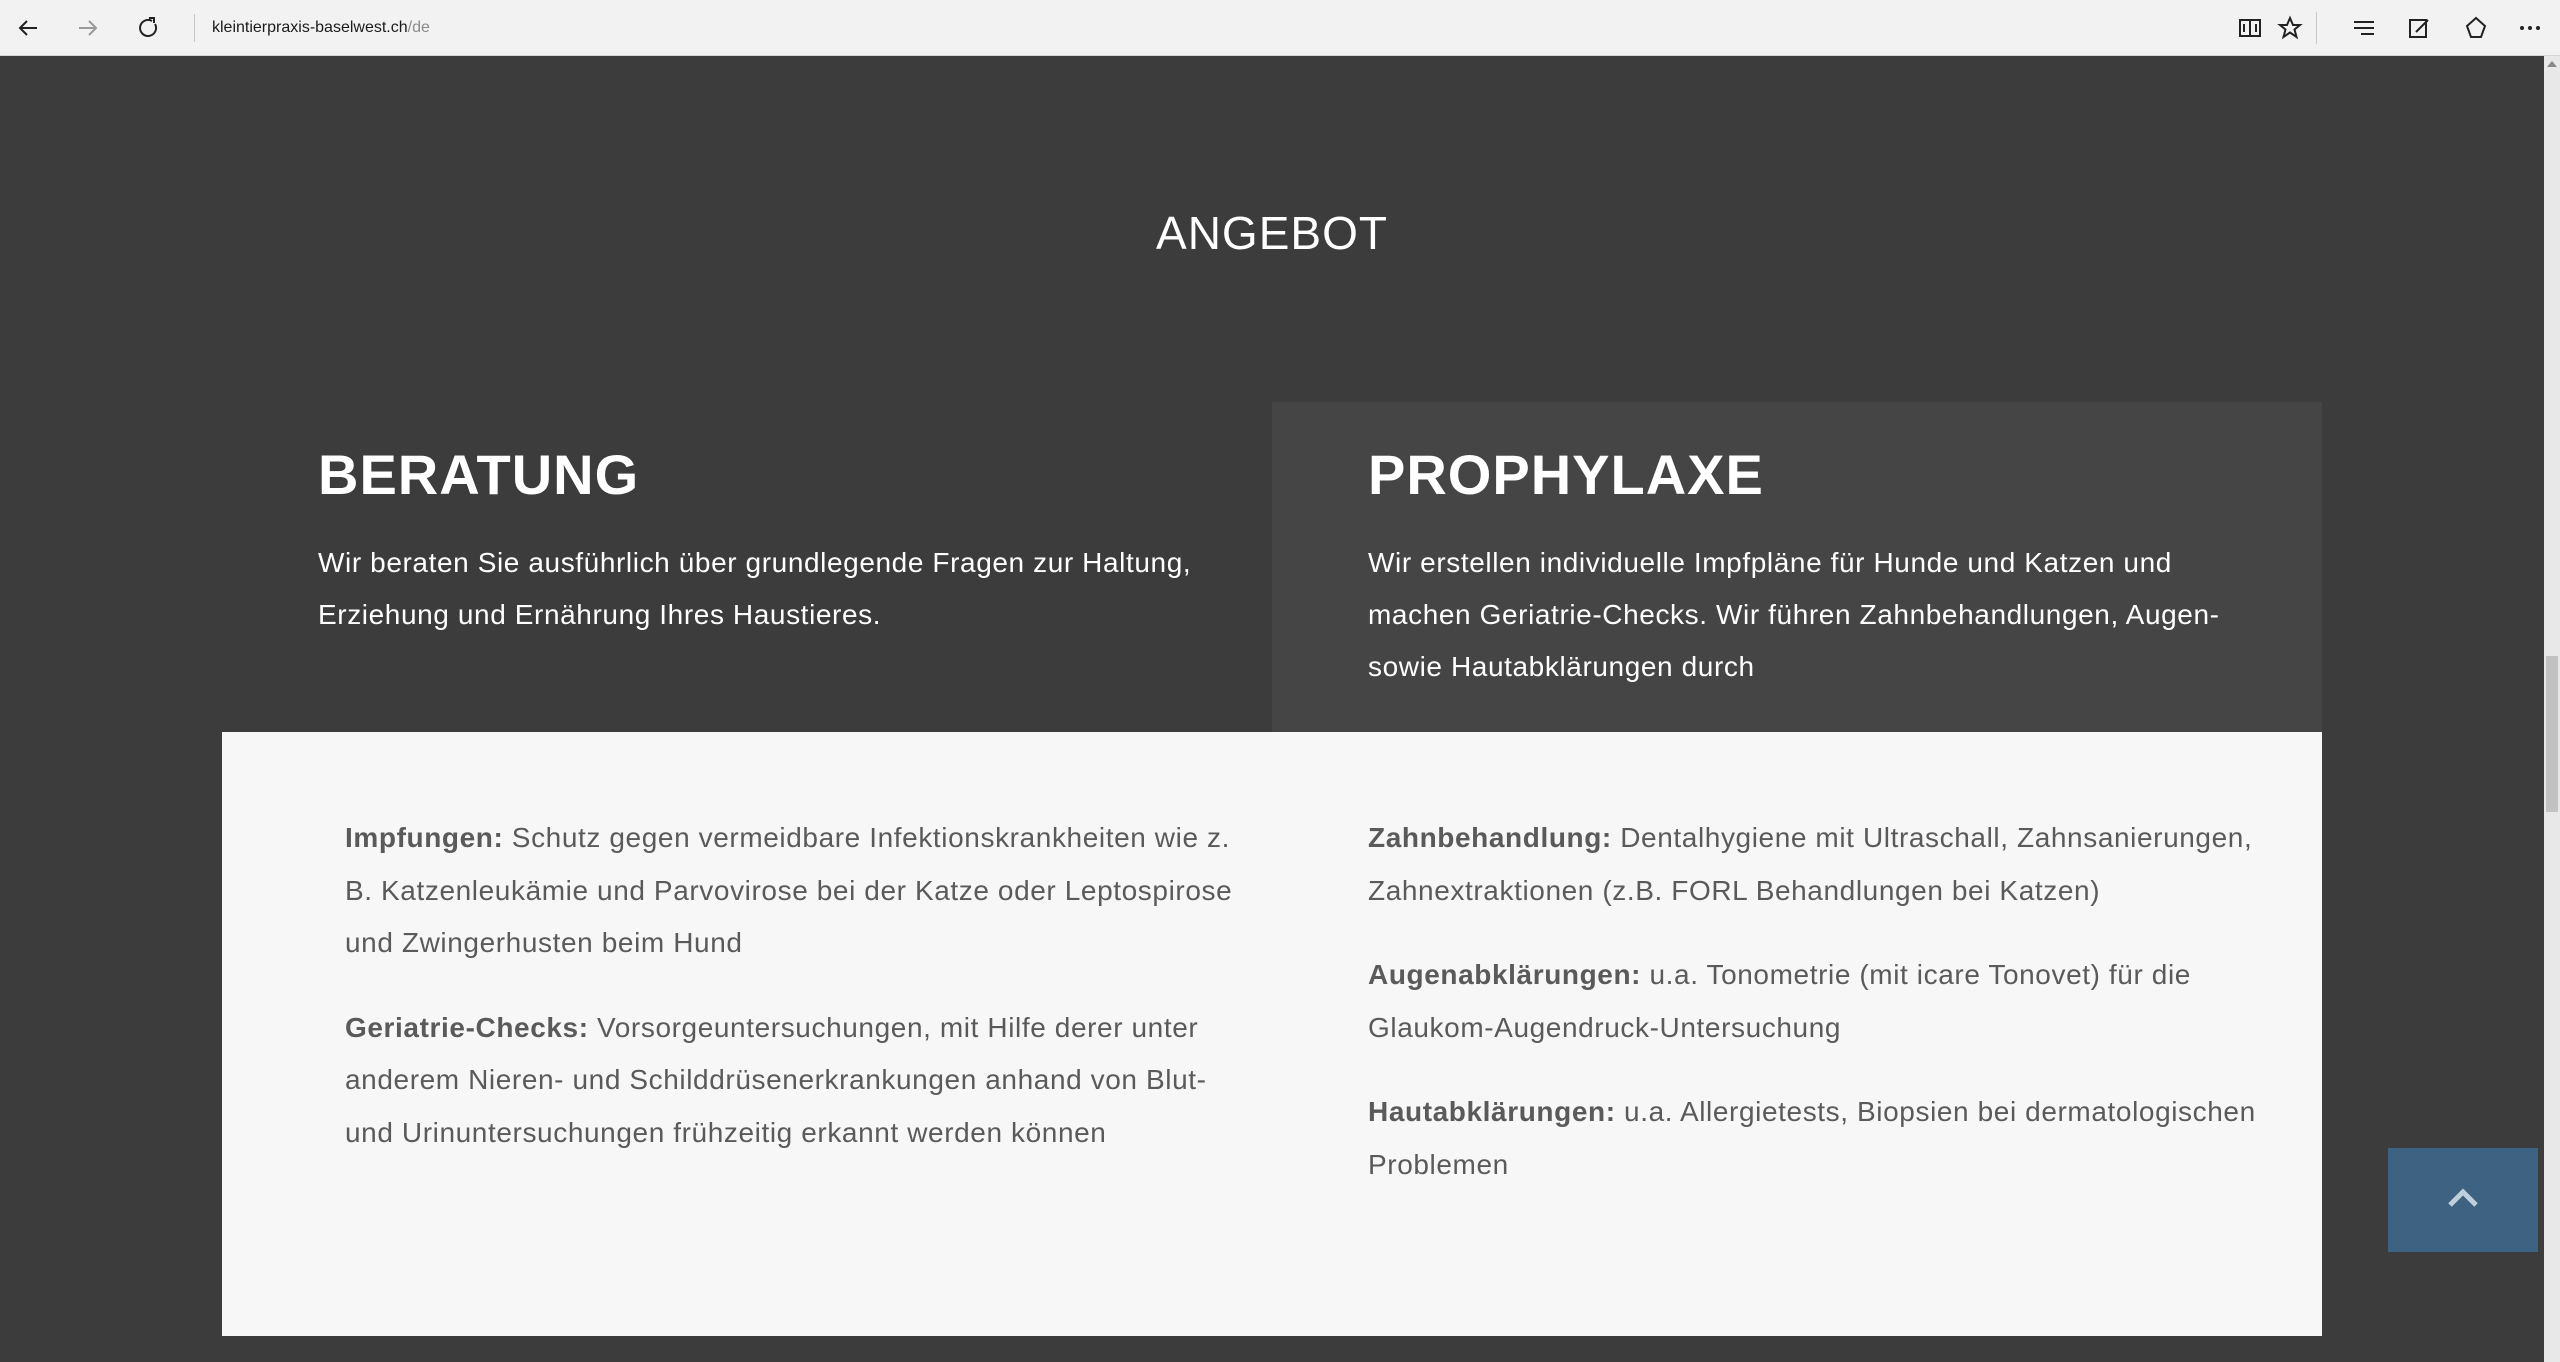 This screenshot has width=2560, height=1362. Describe the element at coordinates (2552, 734) in the screenshot. I see `scrollbar-thumb` at that location.